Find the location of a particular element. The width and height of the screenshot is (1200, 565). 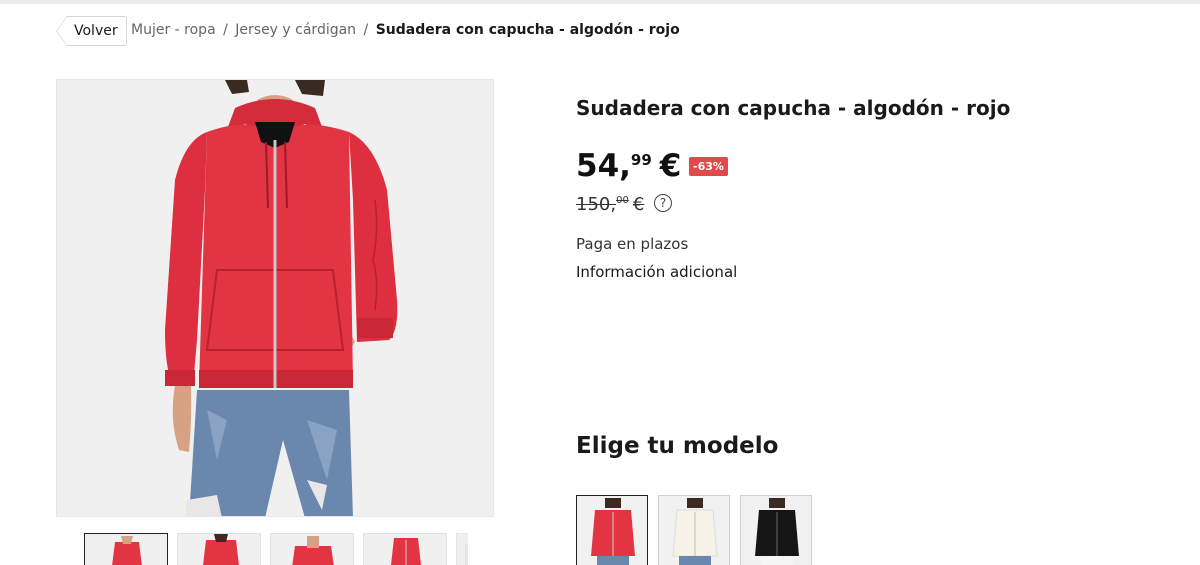

price-integer: 54, is located at coordinates (603, 166).